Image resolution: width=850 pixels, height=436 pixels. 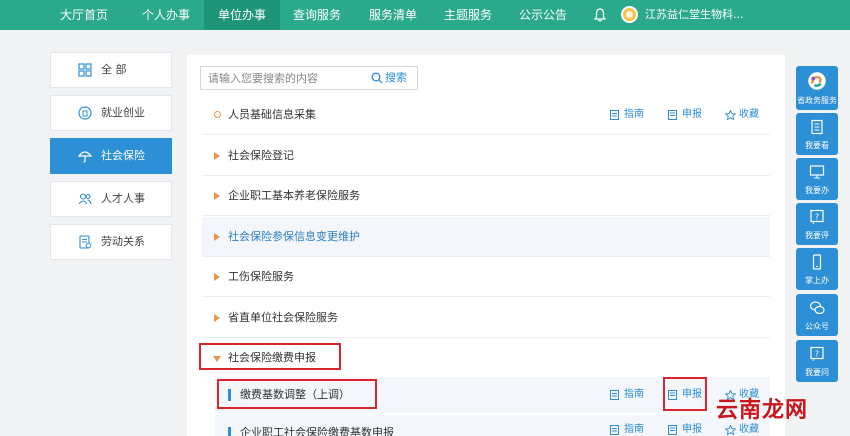 I want to click on search-button-label: 搜索, so click(x=396, y=77).